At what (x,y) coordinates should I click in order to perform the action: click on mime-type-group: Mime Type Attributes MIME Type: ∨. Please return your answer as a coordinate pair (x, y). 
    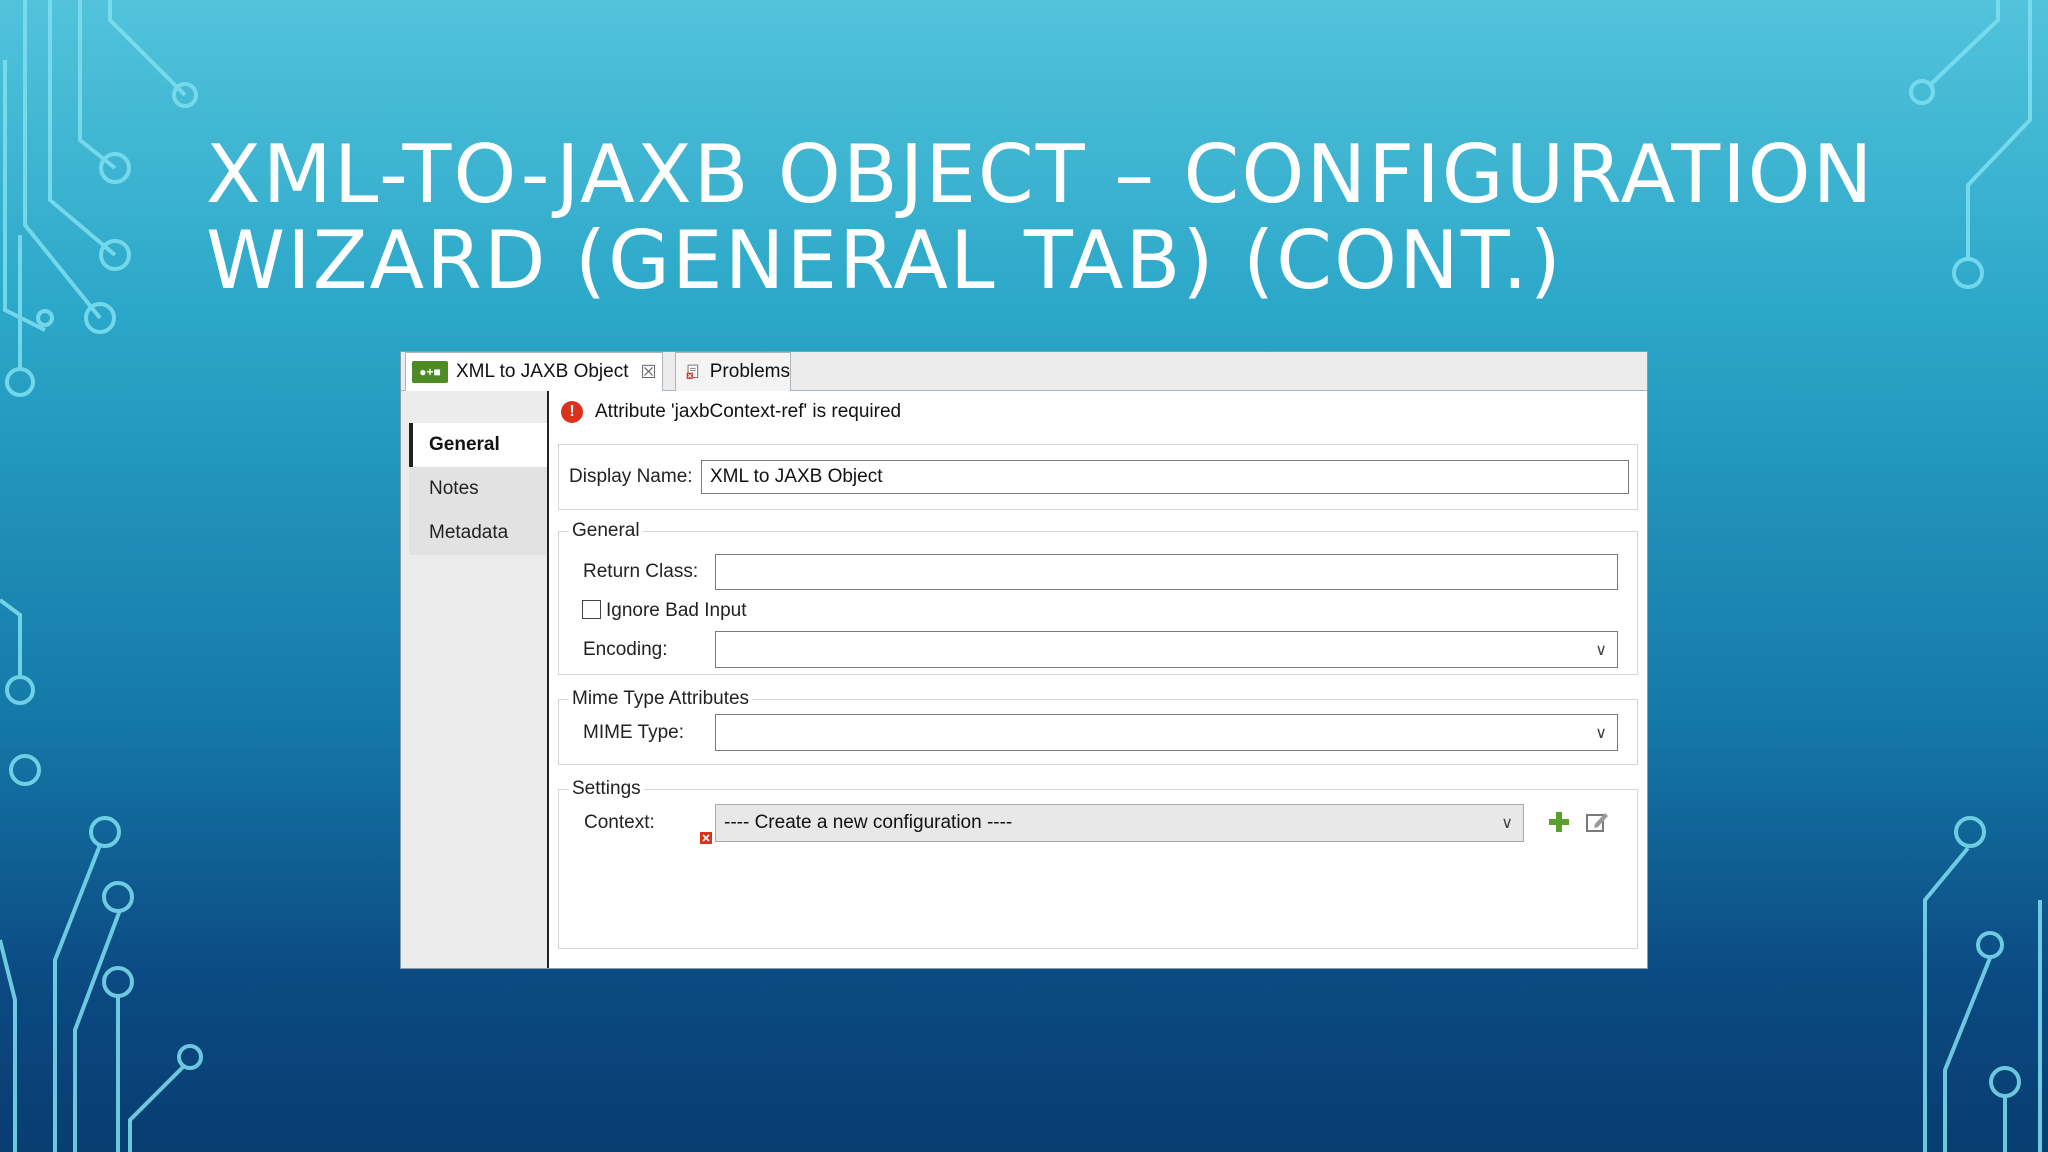
    Looking at the image, I should click on (1098, 726).